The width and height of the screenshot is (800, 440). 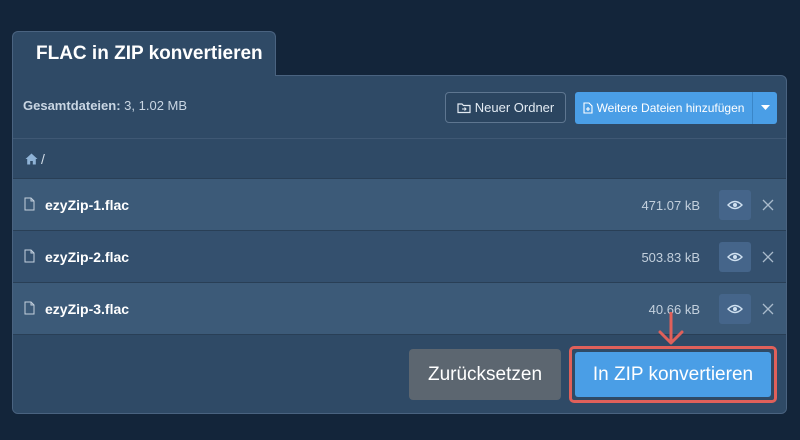 I want to click on convert-label: In ZIP konvertieren, so click(x=673, y=374).